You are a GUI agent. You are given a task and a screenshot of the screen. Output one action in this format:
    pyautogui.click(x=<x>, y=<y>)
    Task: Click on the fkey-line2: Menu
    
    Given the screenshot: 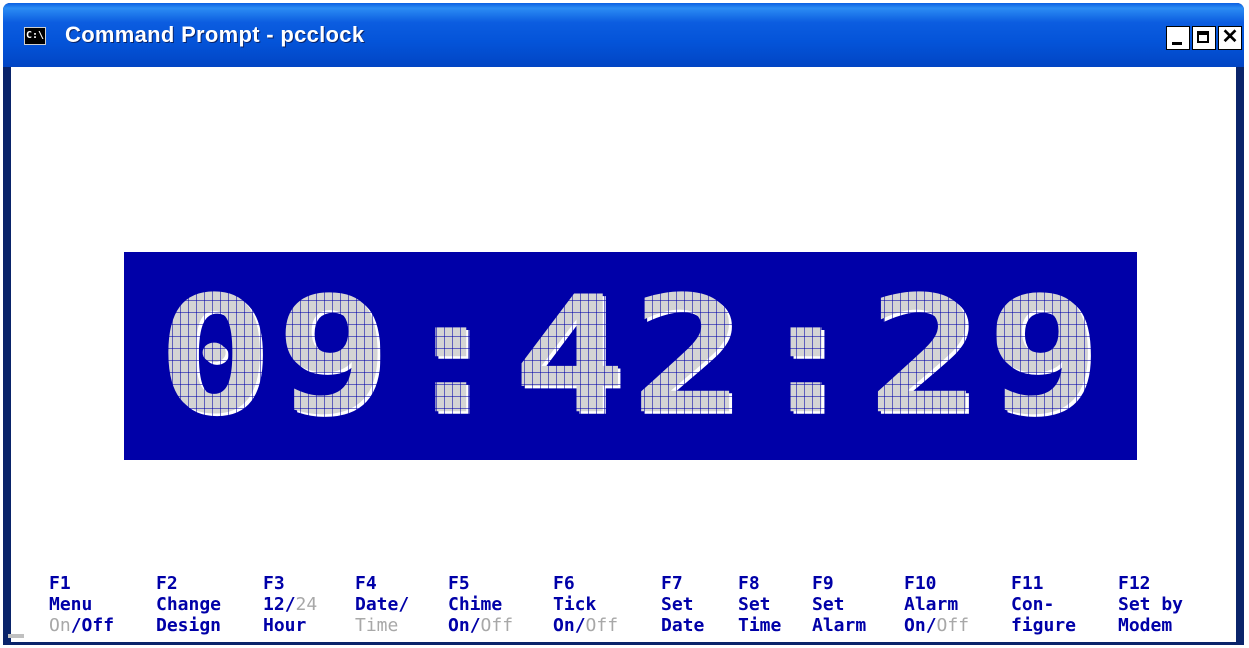 What is the action you would take?
    pyautogui.click(x=71, y=604)
    